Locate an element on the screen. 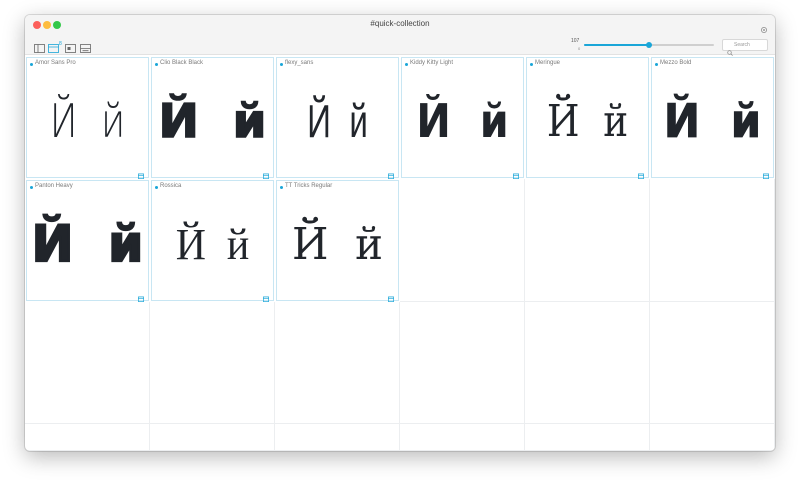  font-card: Amor Sans Pro Й й is located at coordinates (87, 118).